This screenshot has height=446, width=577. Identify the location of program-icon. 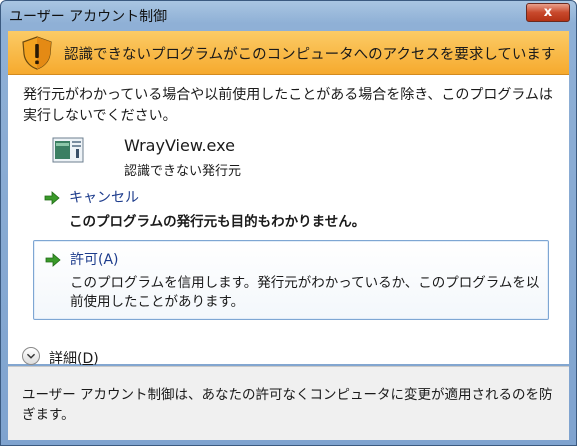
(68, 150).